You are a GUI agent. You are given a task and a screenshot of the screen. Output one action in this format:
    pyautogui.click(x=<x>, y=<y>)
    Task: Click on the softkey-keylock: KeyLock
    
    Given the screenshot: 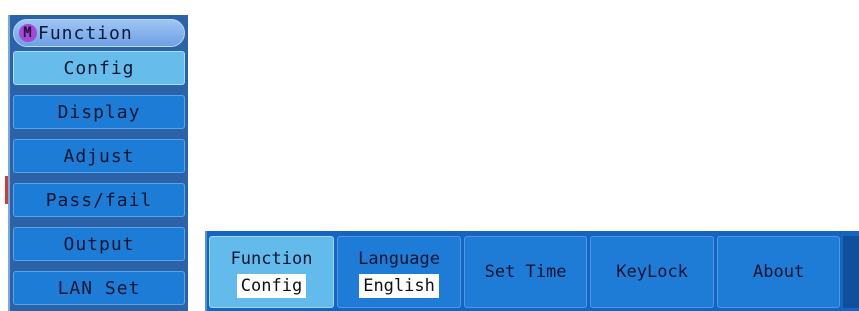 What is the action you would take?
    pyautogui.click(x=652, y=272)
    